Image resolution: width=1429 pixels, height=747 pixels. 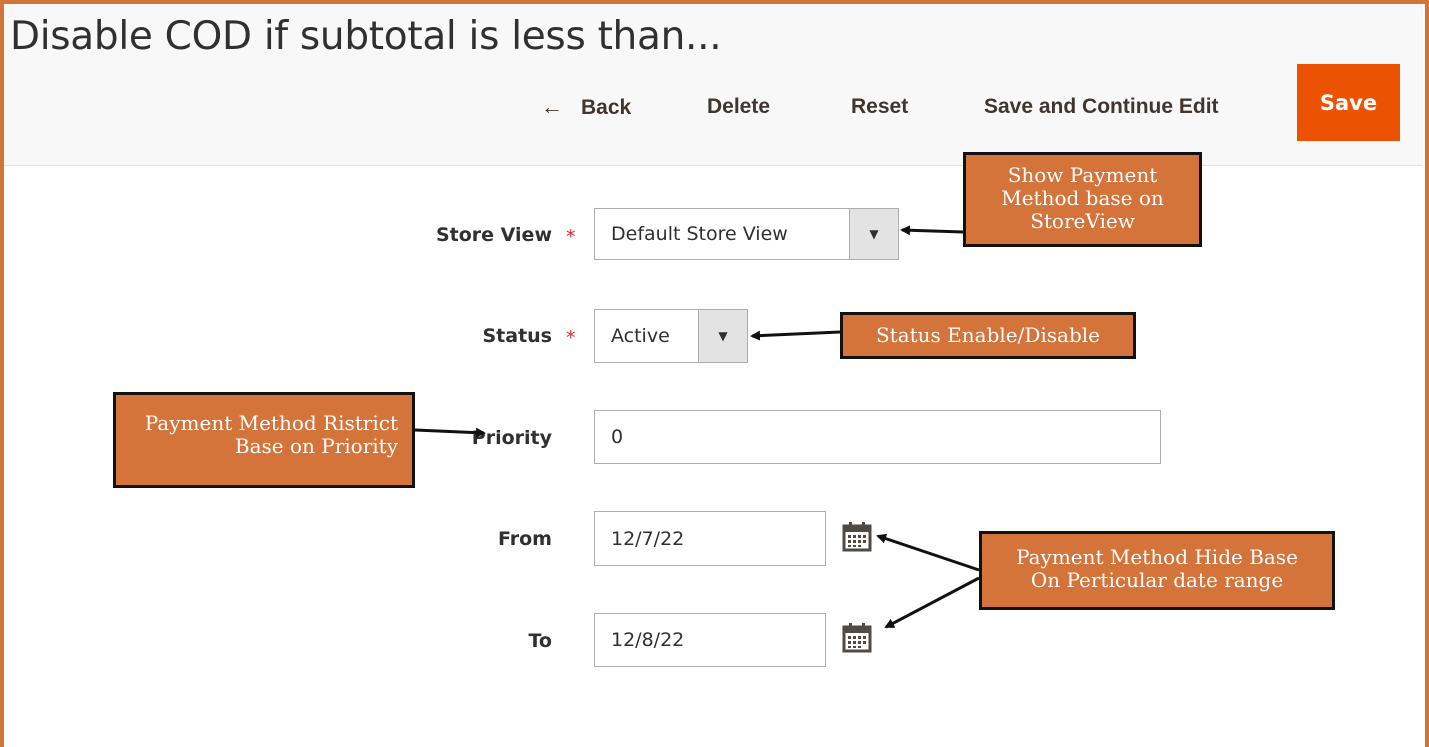 I want to click on back-button: ← Back, so click(x=586, y=107).